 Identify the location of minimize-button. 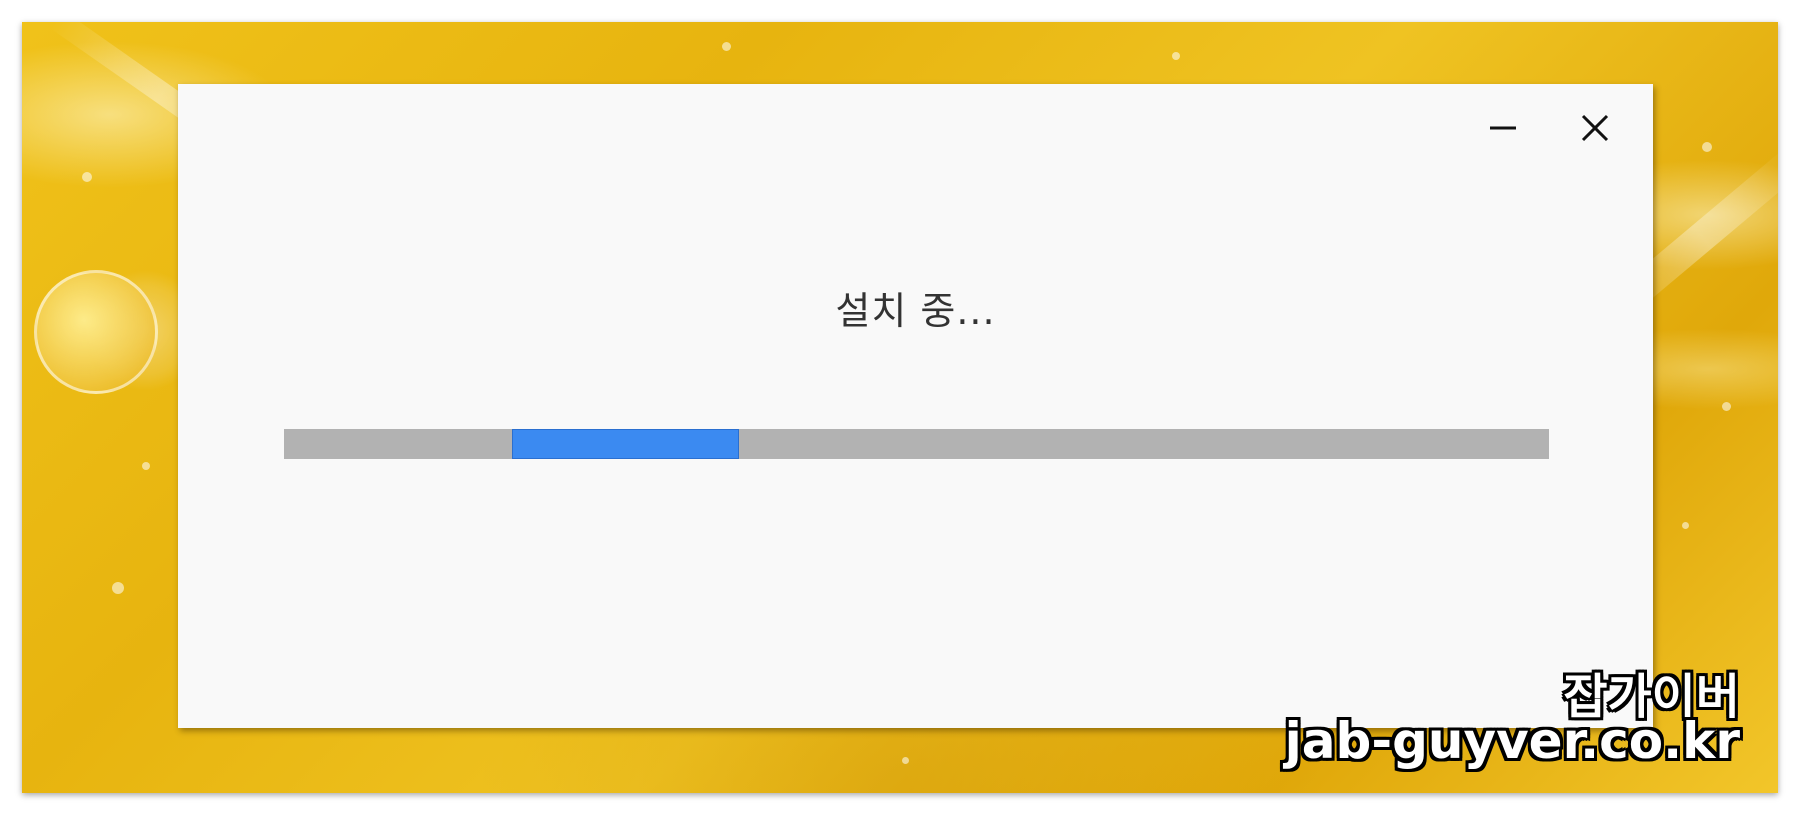
(1503, 128).